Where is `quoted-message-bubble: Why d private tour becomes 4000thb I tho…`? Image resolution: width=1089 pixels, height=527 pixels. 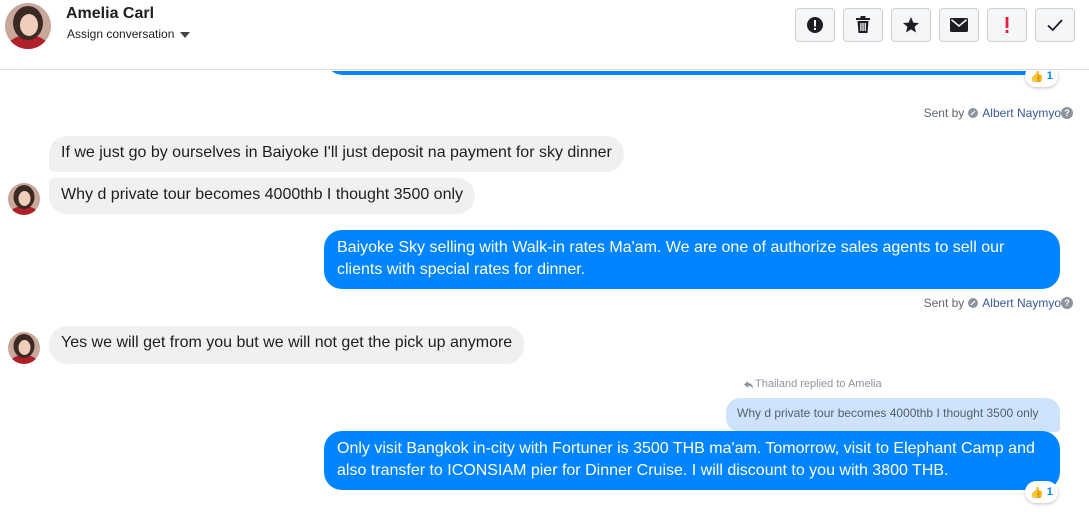 quoted-message-bubble: Why d private tour becomes 4000thb I tho… is located at coordinates (893, 415).